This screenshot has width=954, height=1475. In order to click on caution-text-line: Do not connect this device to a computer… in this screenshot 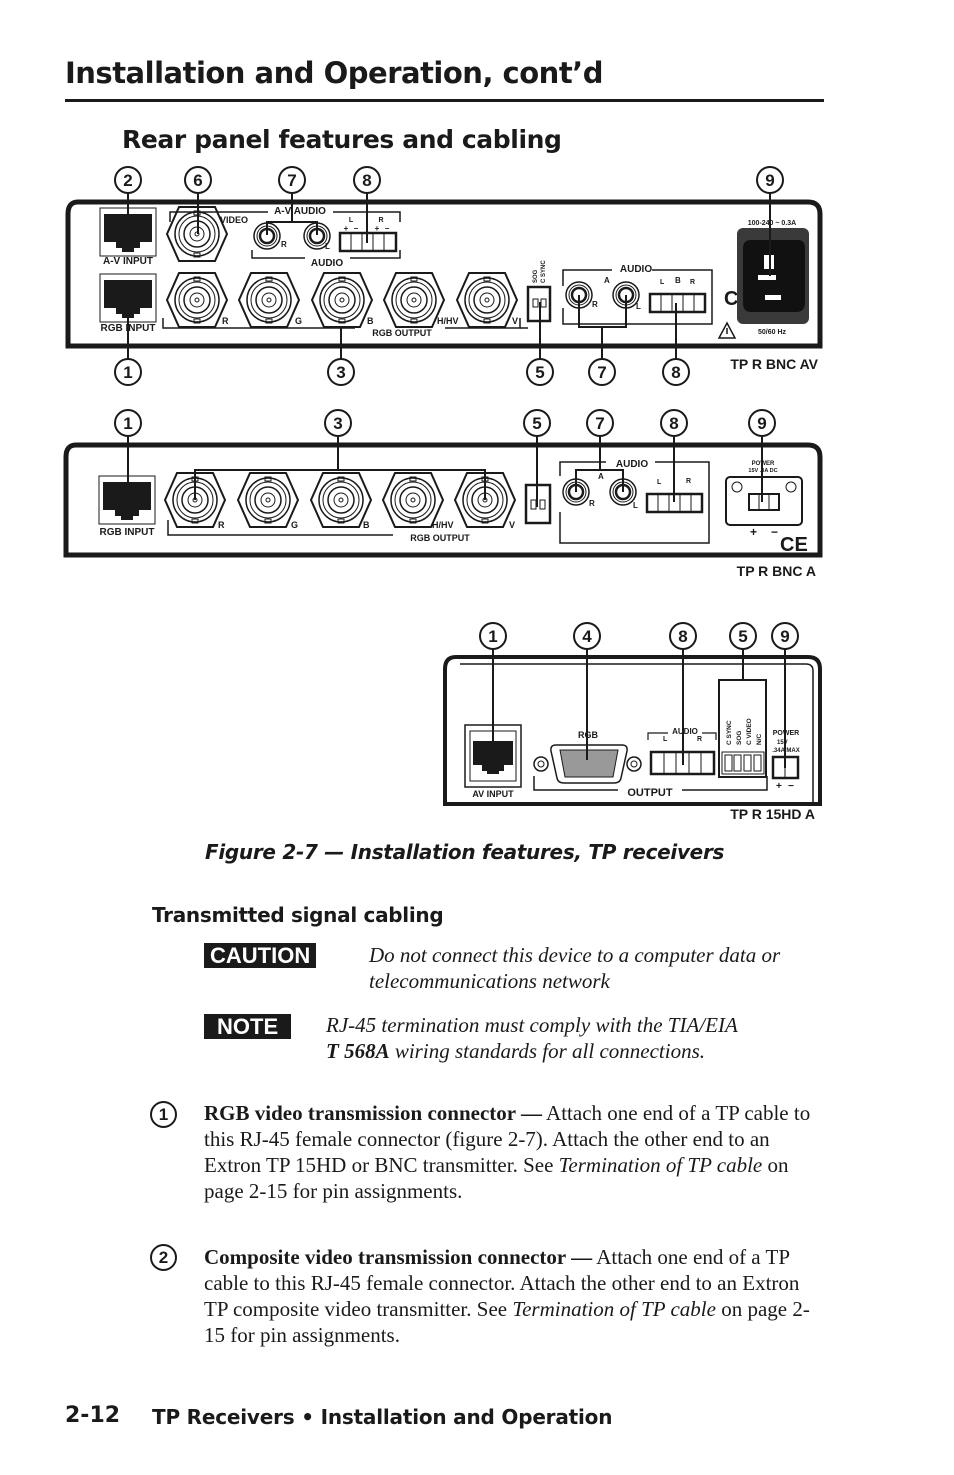, I will do `click(575, 955)`.